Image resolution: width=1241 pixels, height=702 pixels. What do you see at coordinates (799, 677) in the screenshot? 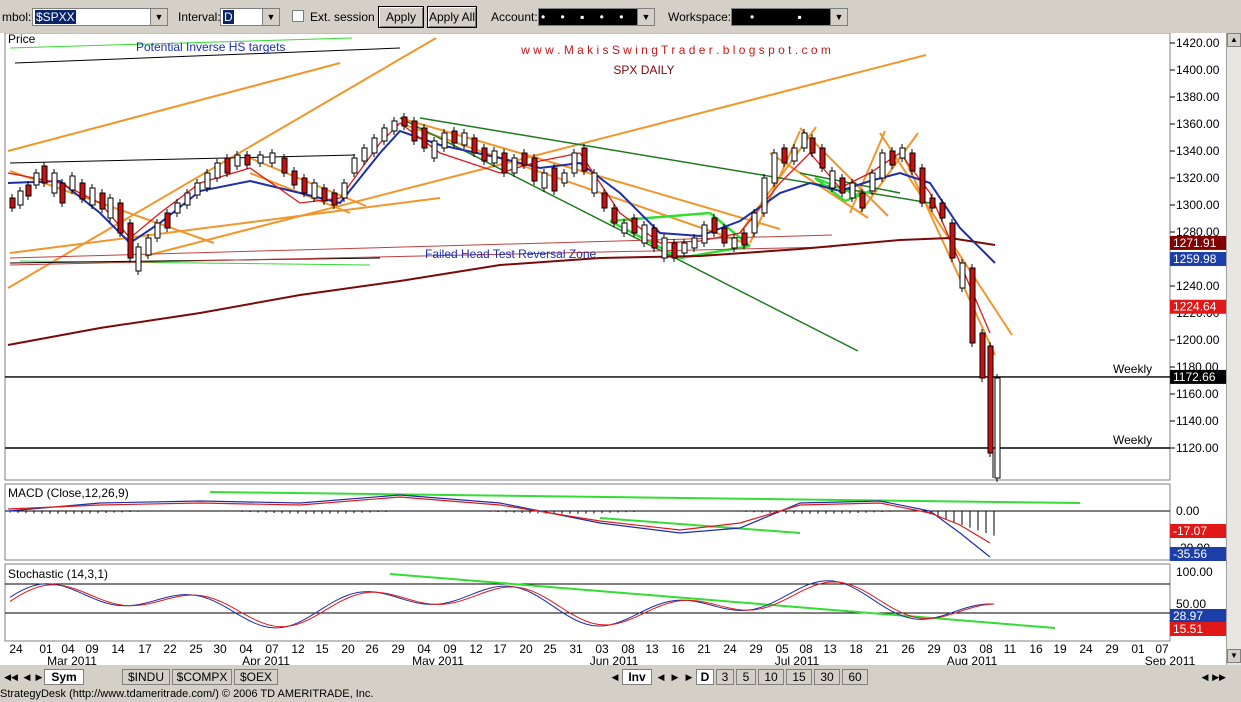
I see `tab-interval-15: 15` at bounding box center [799, 677].